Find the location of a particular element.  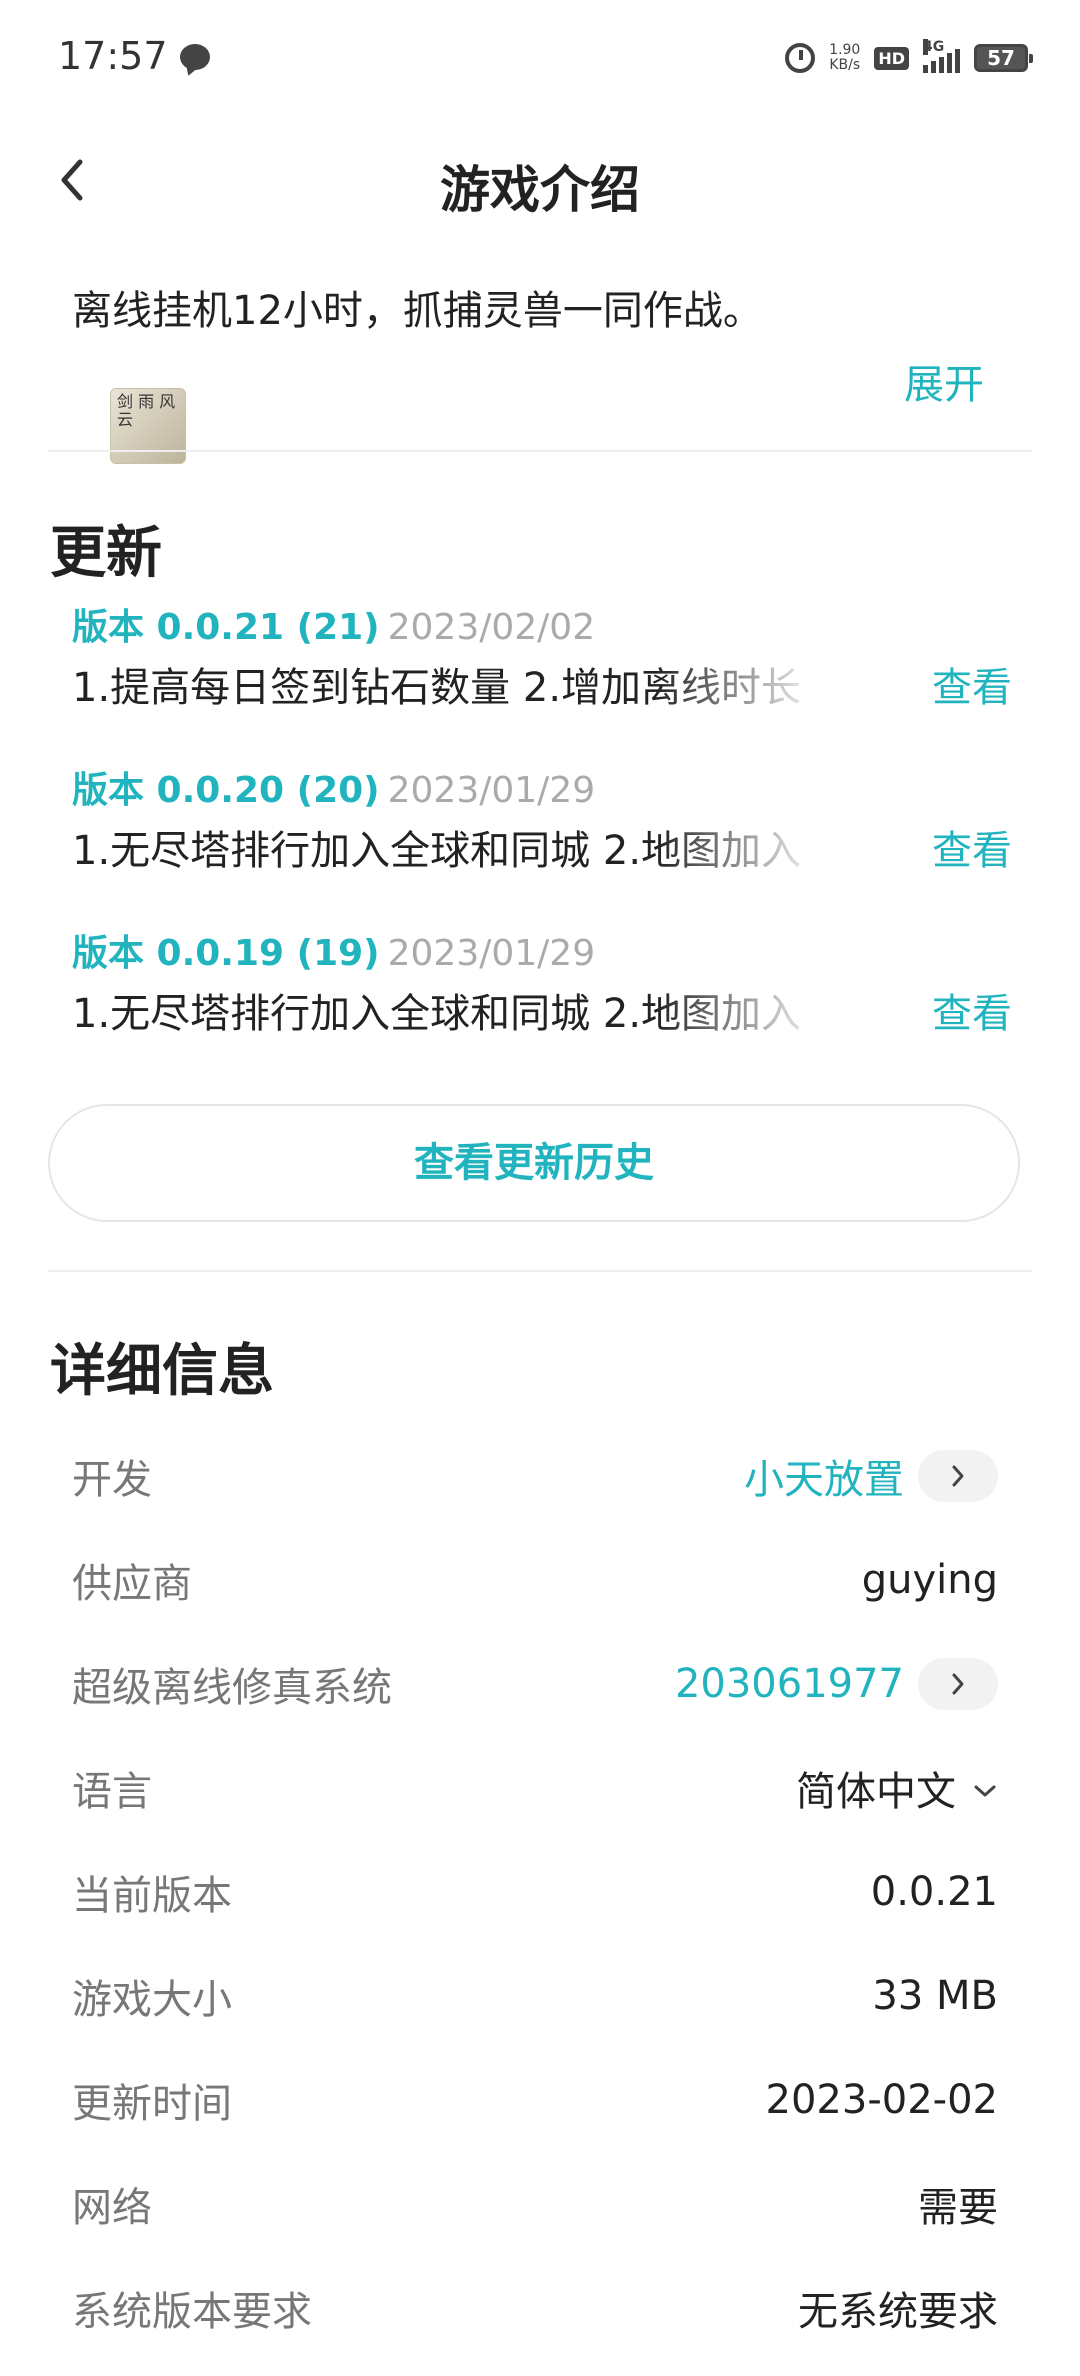

info-value: 无系统要求 is located at coordinates (898, 2312).